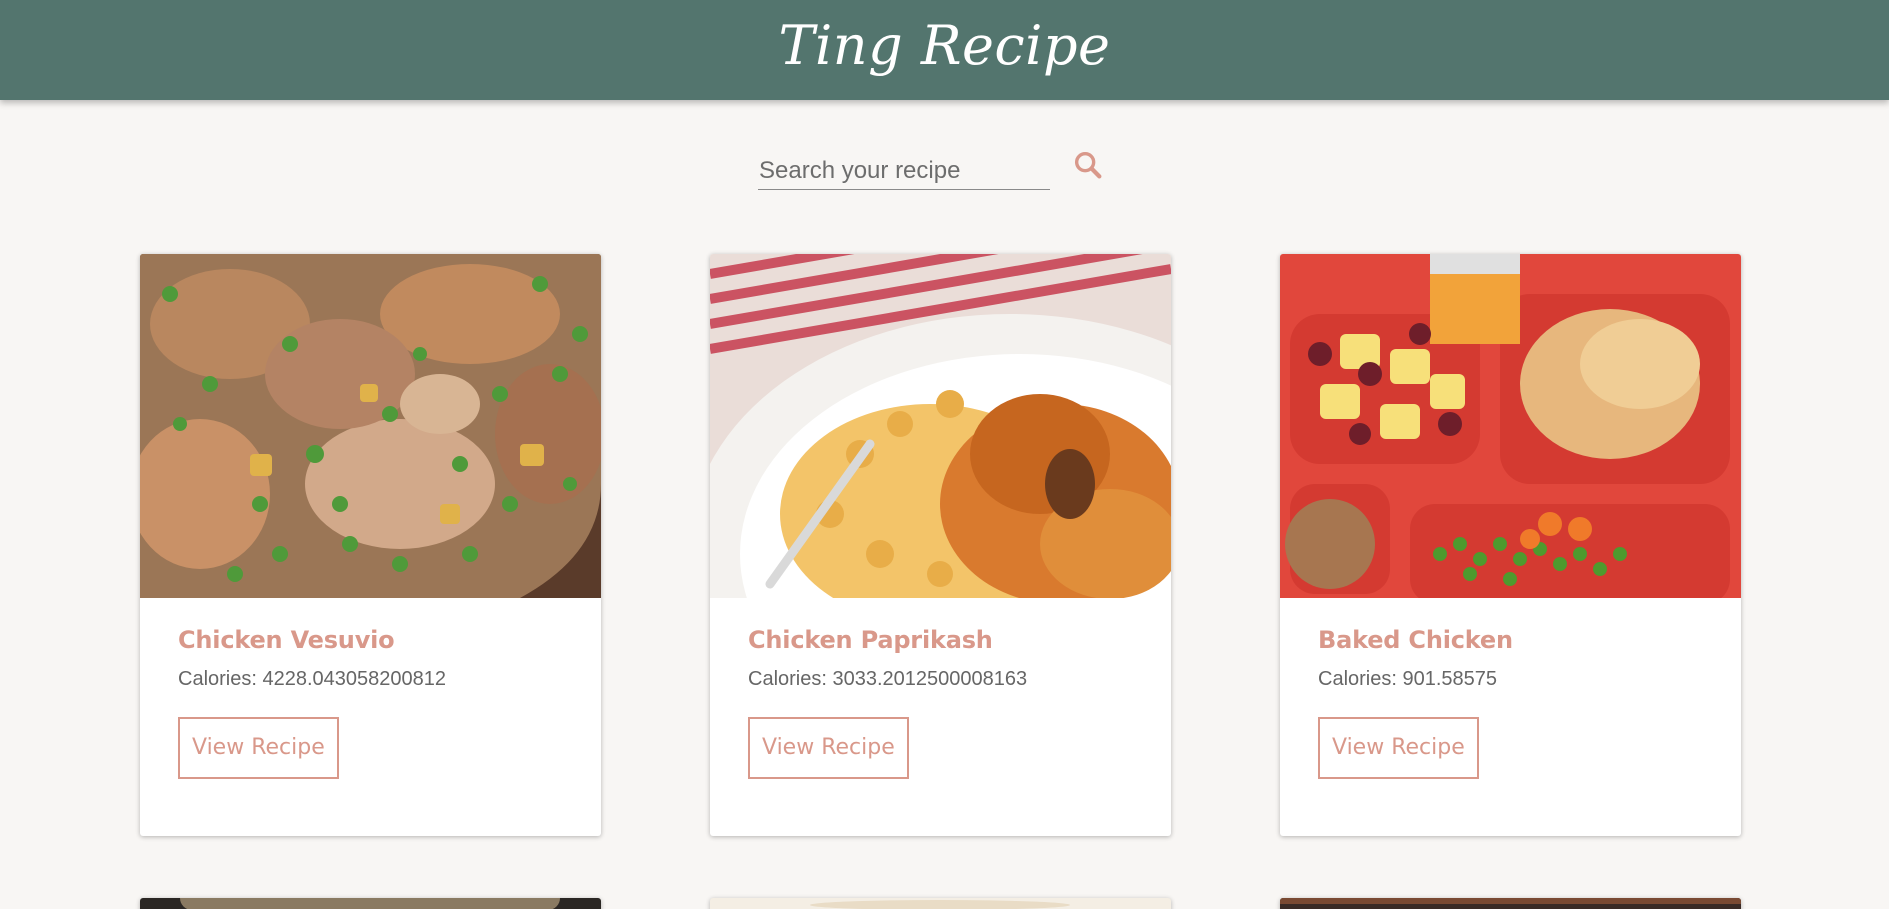 This screenshot has height=909, width=1889. What do you see at coordinates (286, 640) in the screenshot?
I see `recipe-title: Chicken Vesuvio` at bounding box center [286, 640].